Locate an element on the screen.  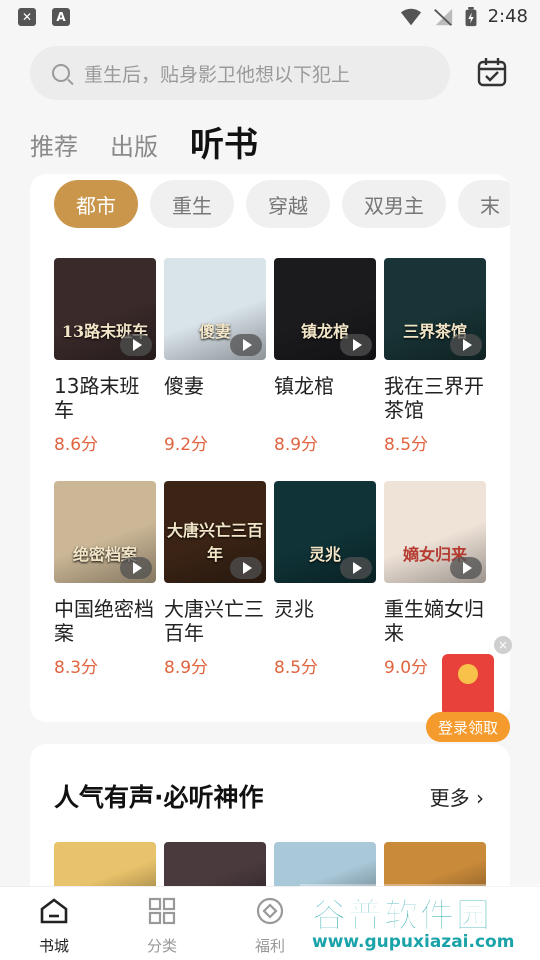
watermark: 谷普软件园 www.gupuxiazai.com is located at coordinates (420, 922).